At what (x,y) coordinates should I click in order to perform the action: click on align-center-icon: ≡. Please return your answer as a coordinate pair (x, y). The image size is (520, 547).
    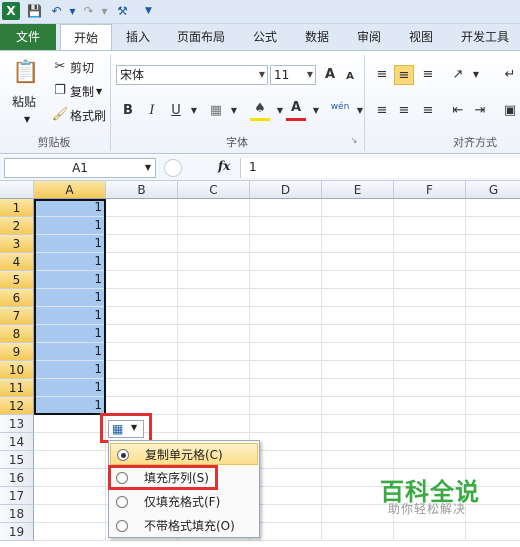
    Looking at the image, I should click on (404, 111).